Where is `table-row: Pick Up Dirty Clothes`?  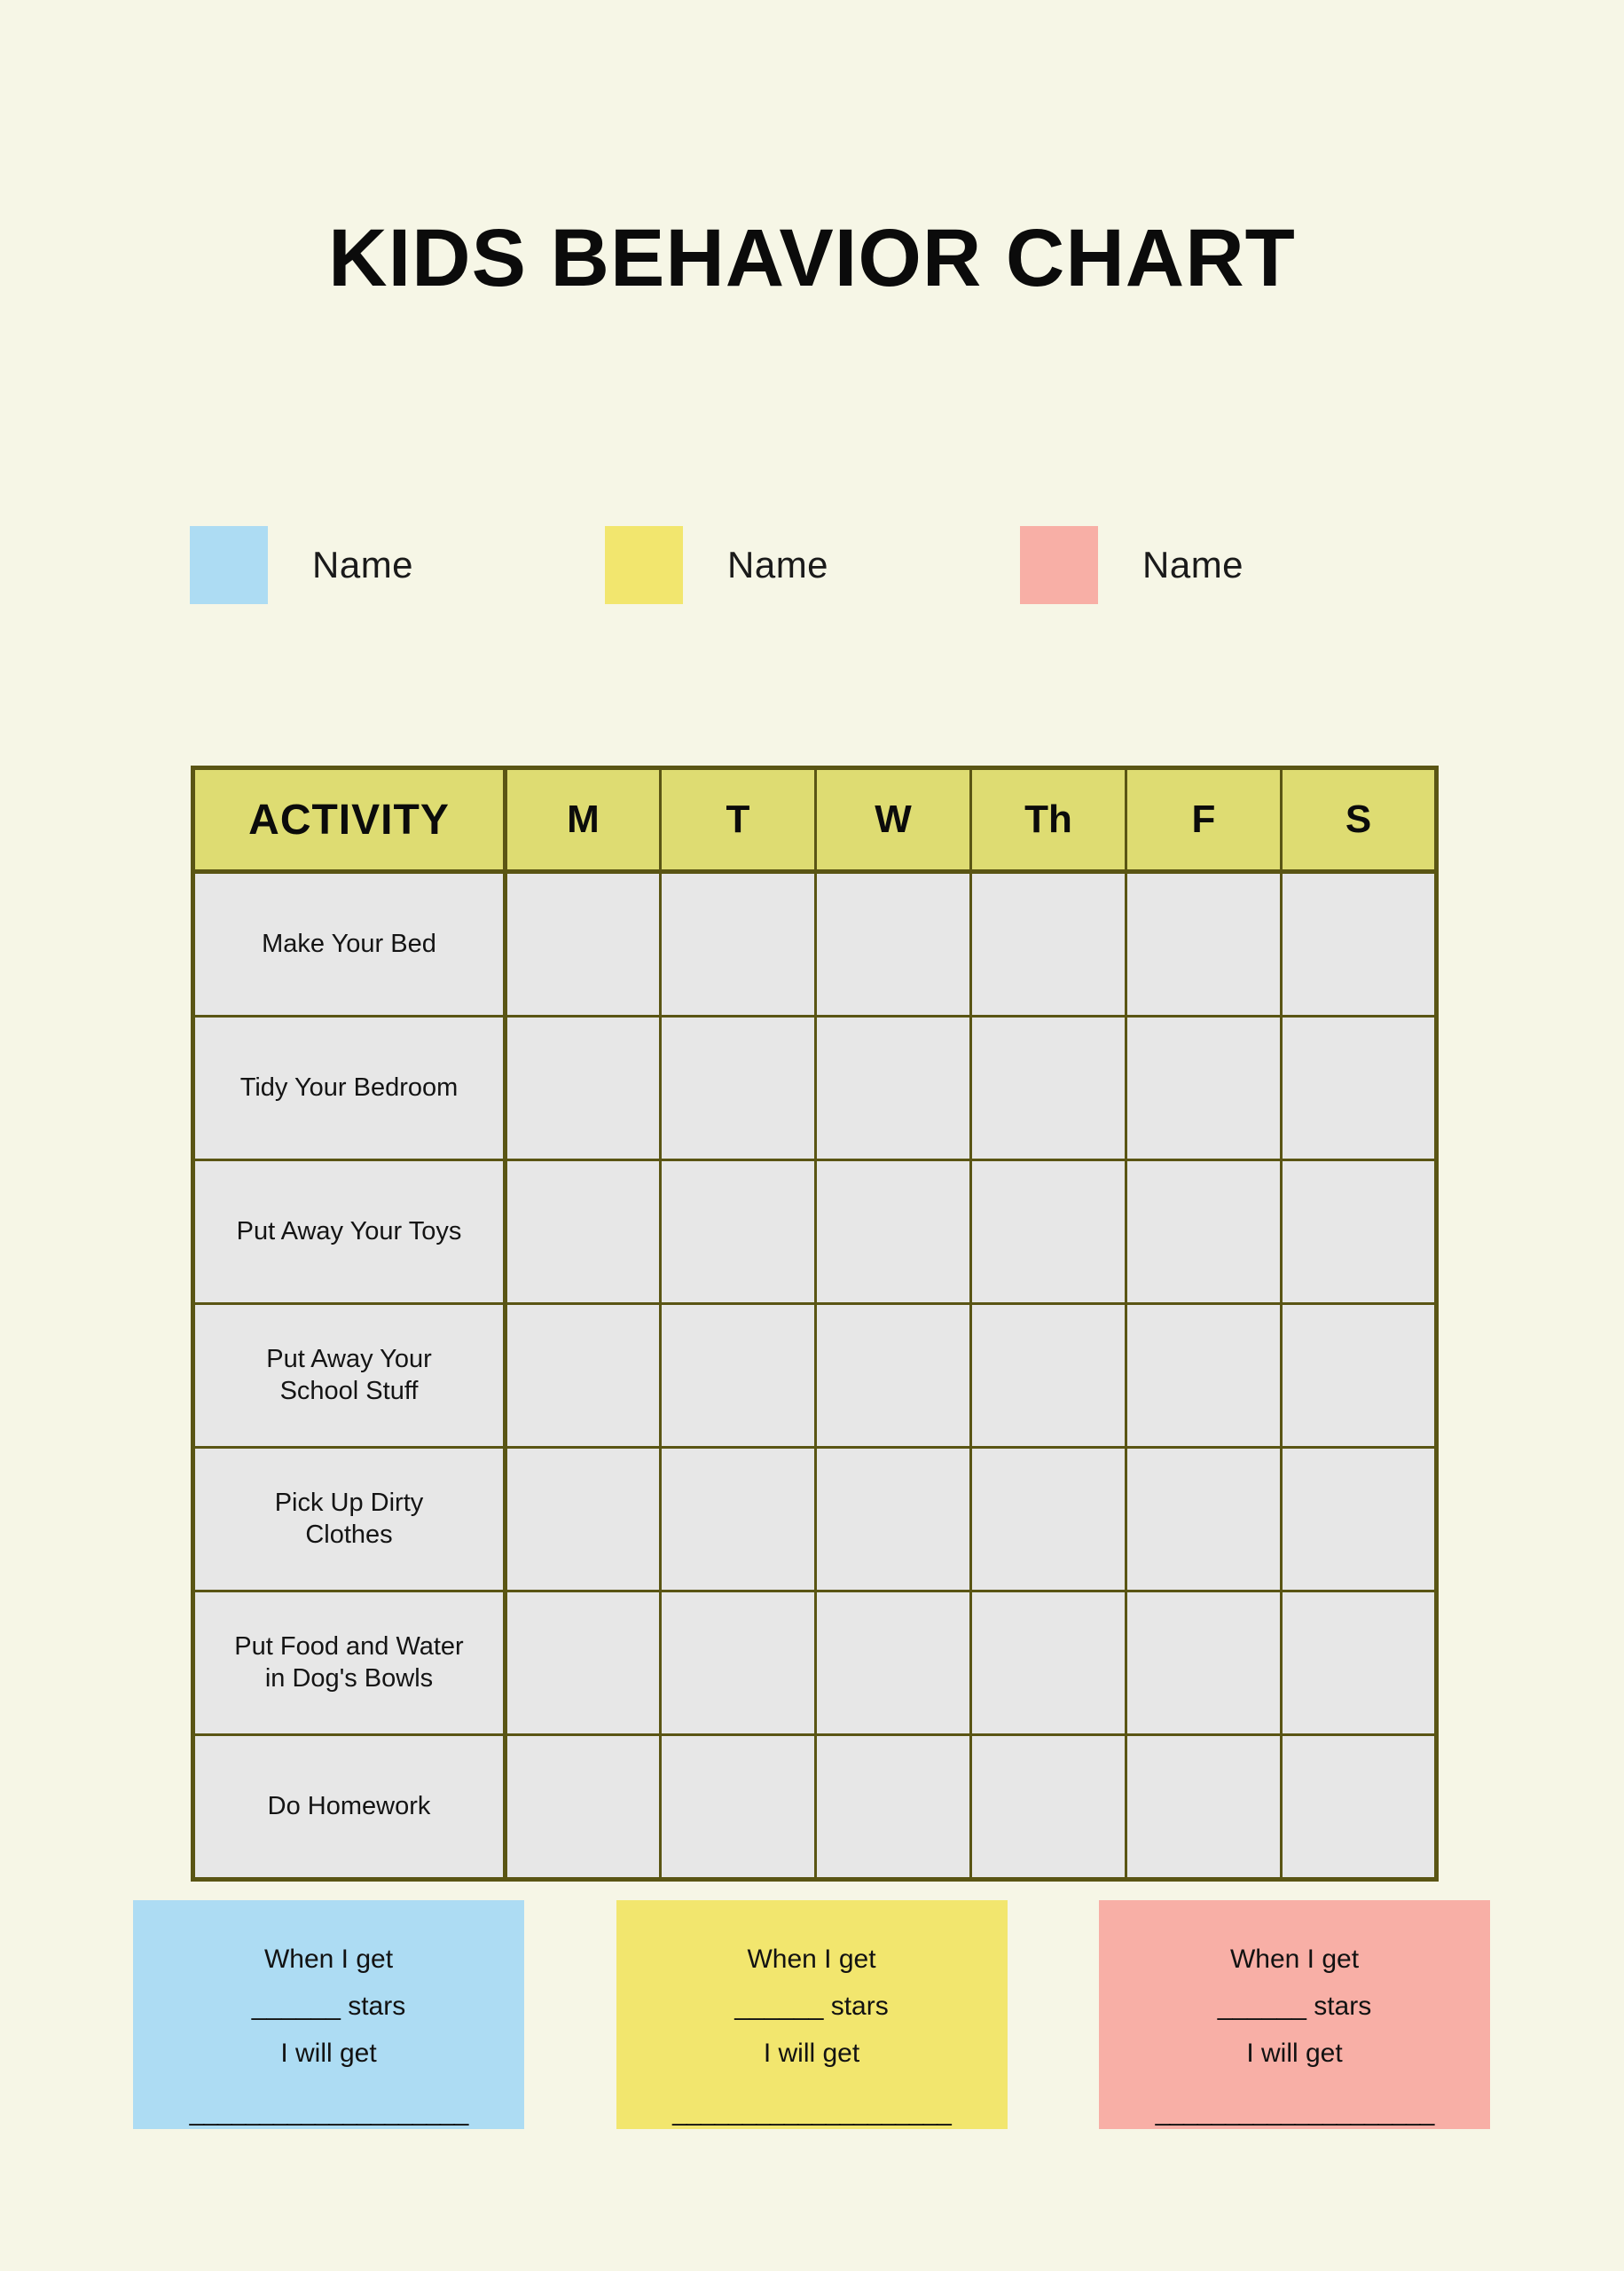
table-row: Pick Up Dirty Clothes is located at coordinates (815, 1519).